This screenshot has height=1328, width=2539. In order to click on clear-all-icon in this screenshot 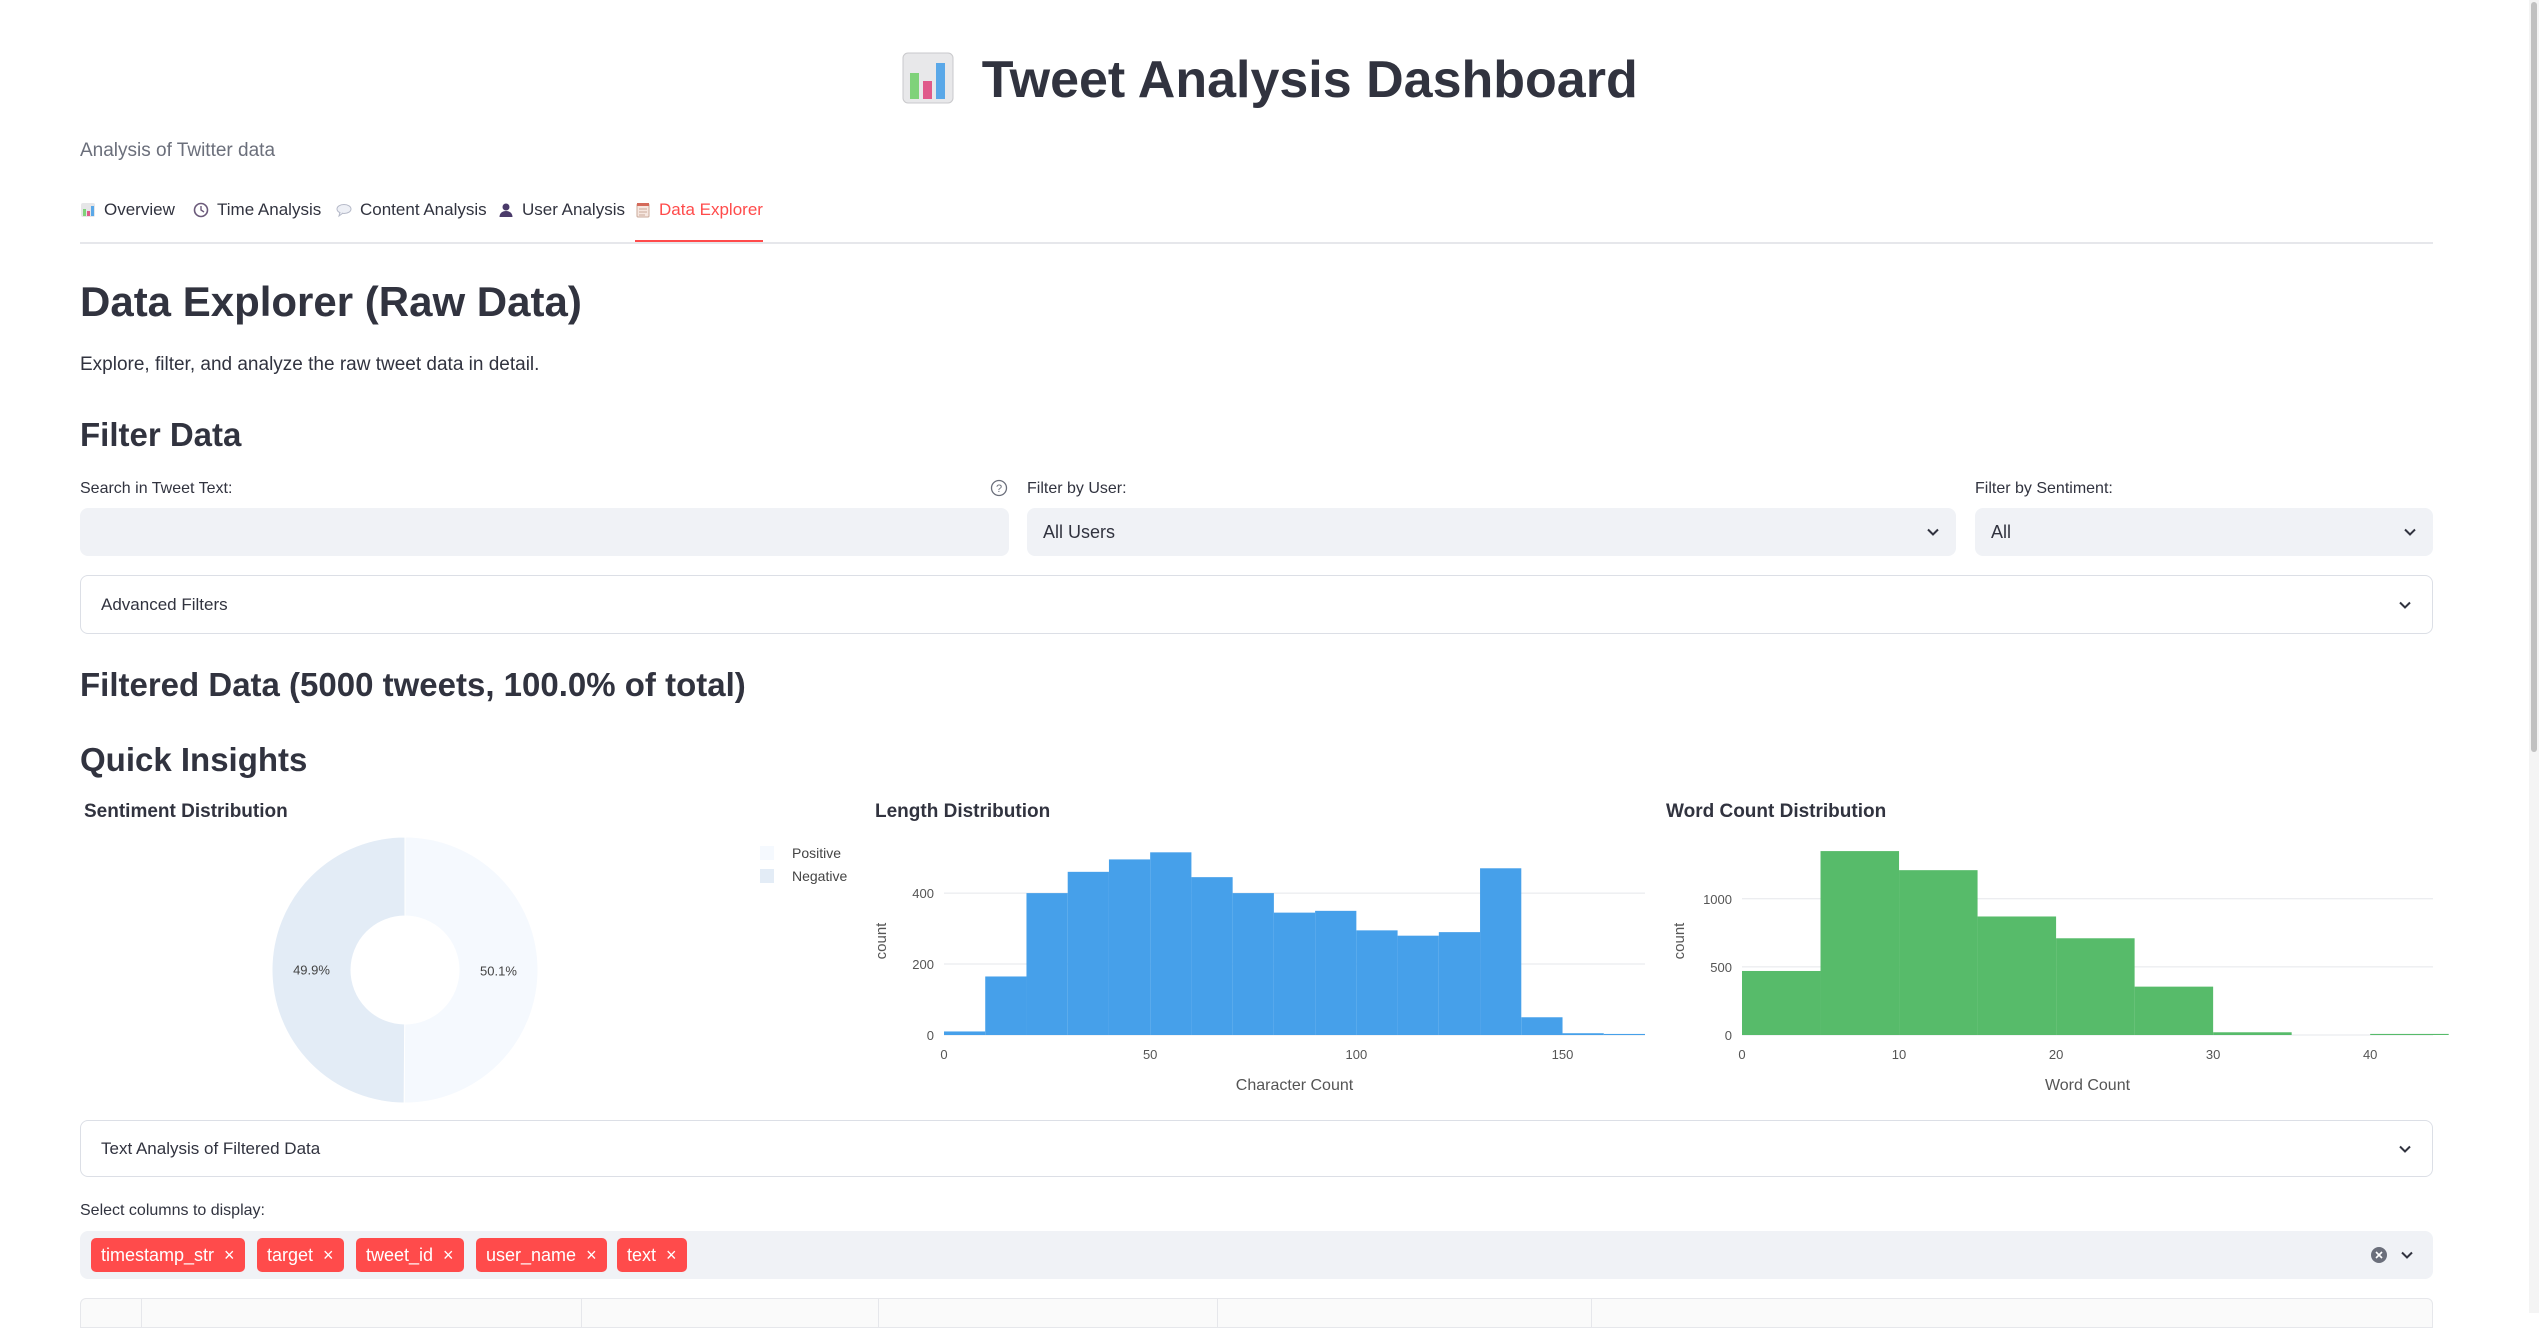, I will do `click(2379, 1255)`.